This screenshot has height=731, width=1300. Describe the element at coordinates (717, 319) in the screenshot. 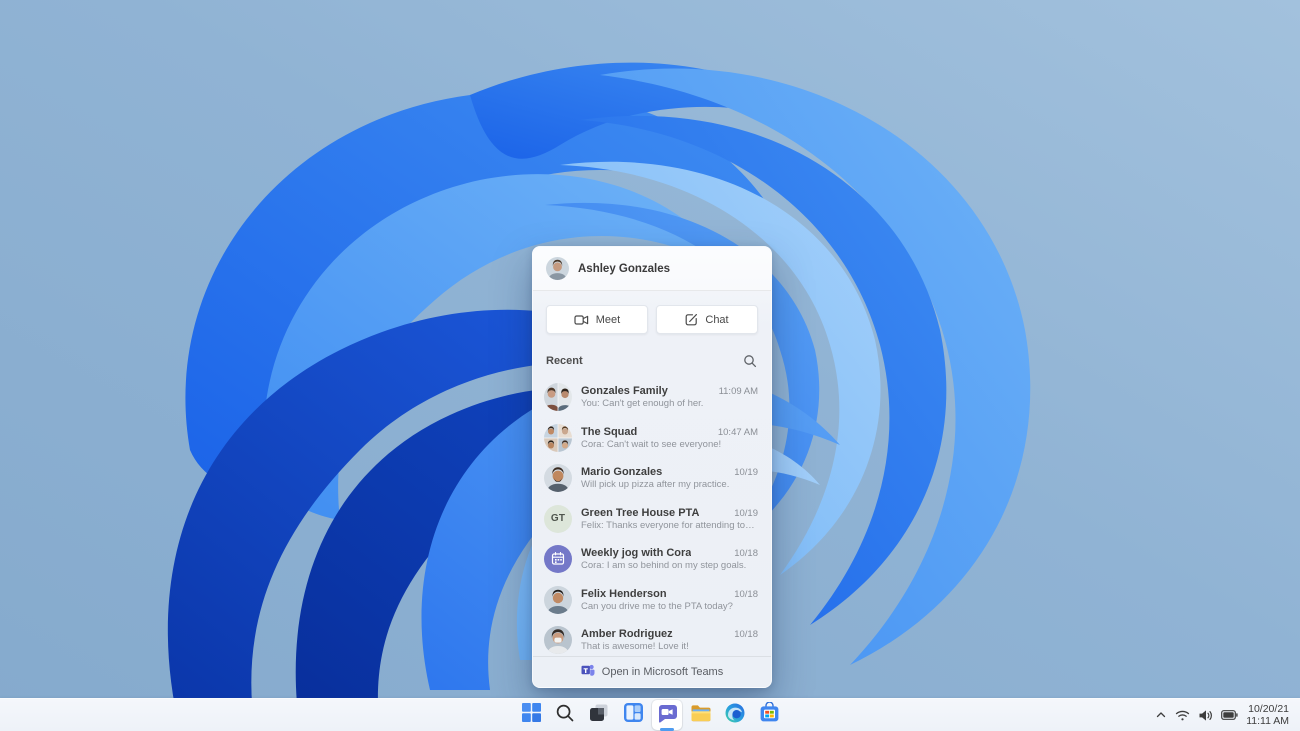

I see `chat-button-label: Chat` at that location.